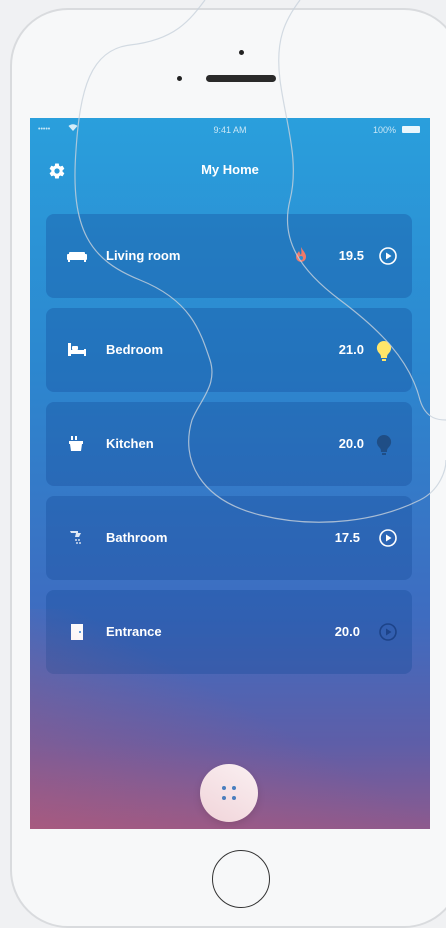 This screenshot has height=928, width=446. Describe the element at coordinates (229, 632) in the screenshot. I see `room-card-entrance: Entrance 20.0` at that location.